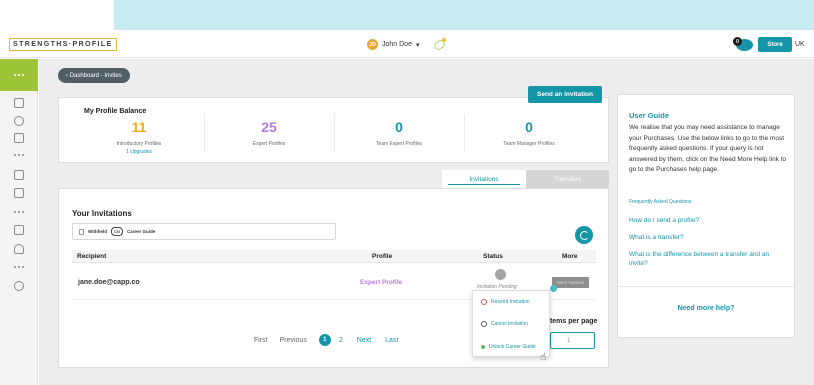 This screenshot has width=814, height=385. What do you see at coordinates (529, 144) in the screenshot?
I see `balance-label: Team Manager Profiles` at bounding box center [529, 144].